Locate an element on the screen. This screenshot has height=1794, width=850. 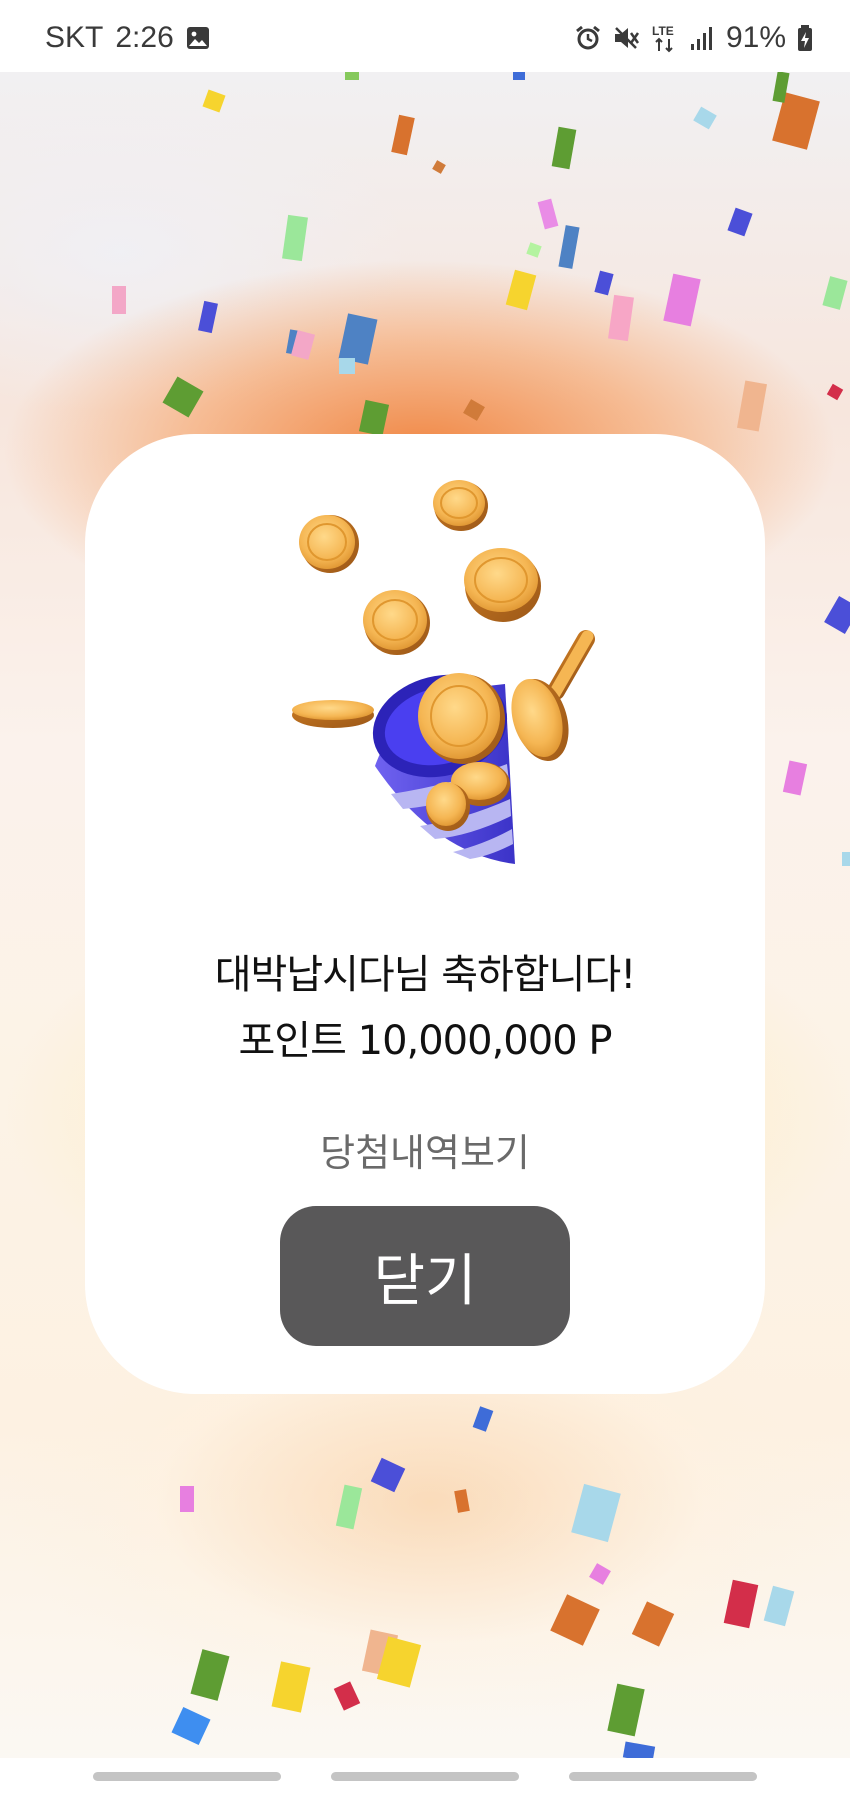
recent-apps-handle is located at coordinates (187, 1776).